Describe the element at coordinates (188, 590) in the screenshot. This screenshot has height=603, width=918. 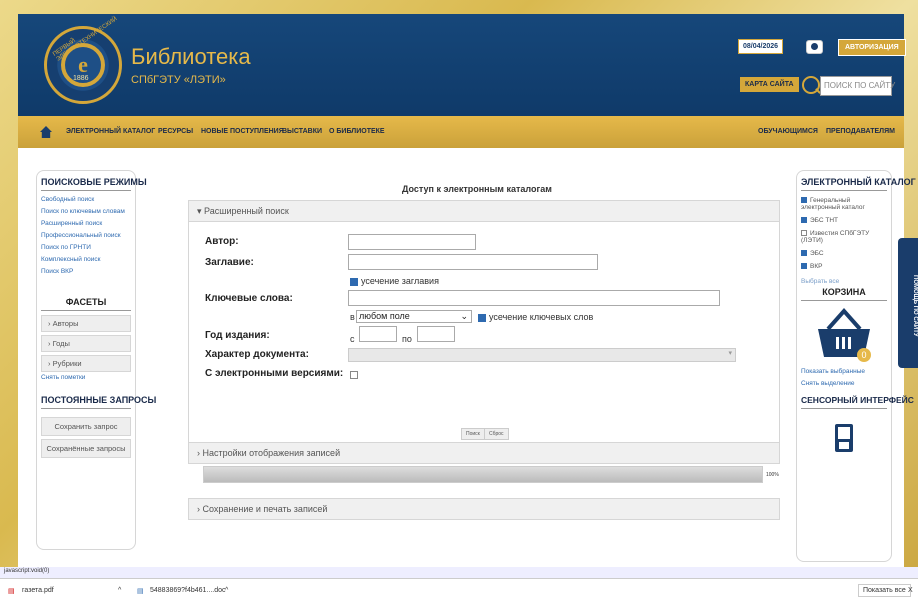
I see `download-file-2: 54883869?f4b461....doc` at that location.